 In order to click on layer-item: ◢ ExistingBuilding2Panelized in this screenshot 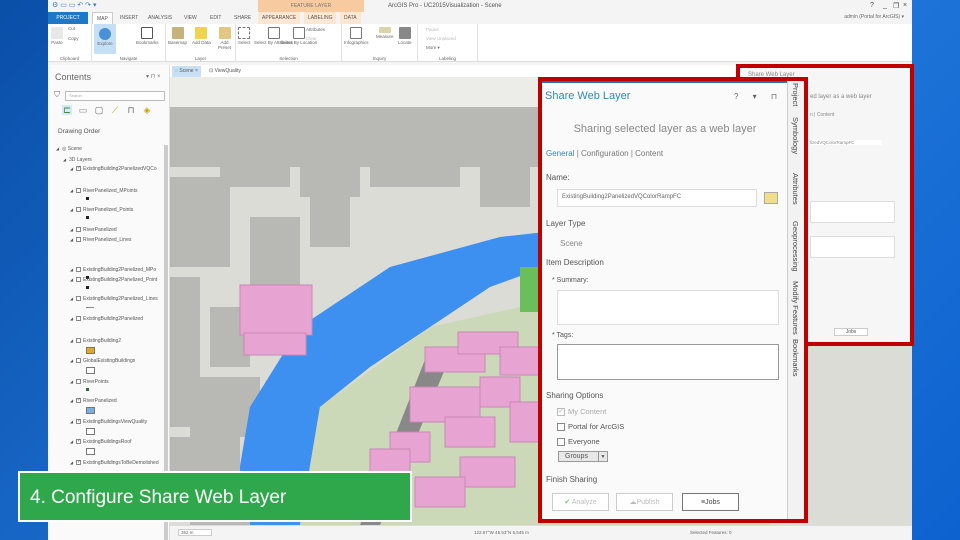, I will do `click(106, 319)`.